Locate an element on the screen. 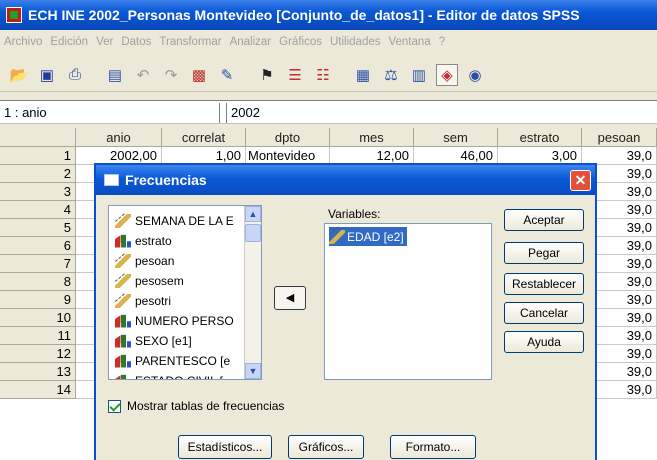 This screenshot has height=460, width=657. selected-variables-list: EDAD [e2] is located at coordinates (408, 301).